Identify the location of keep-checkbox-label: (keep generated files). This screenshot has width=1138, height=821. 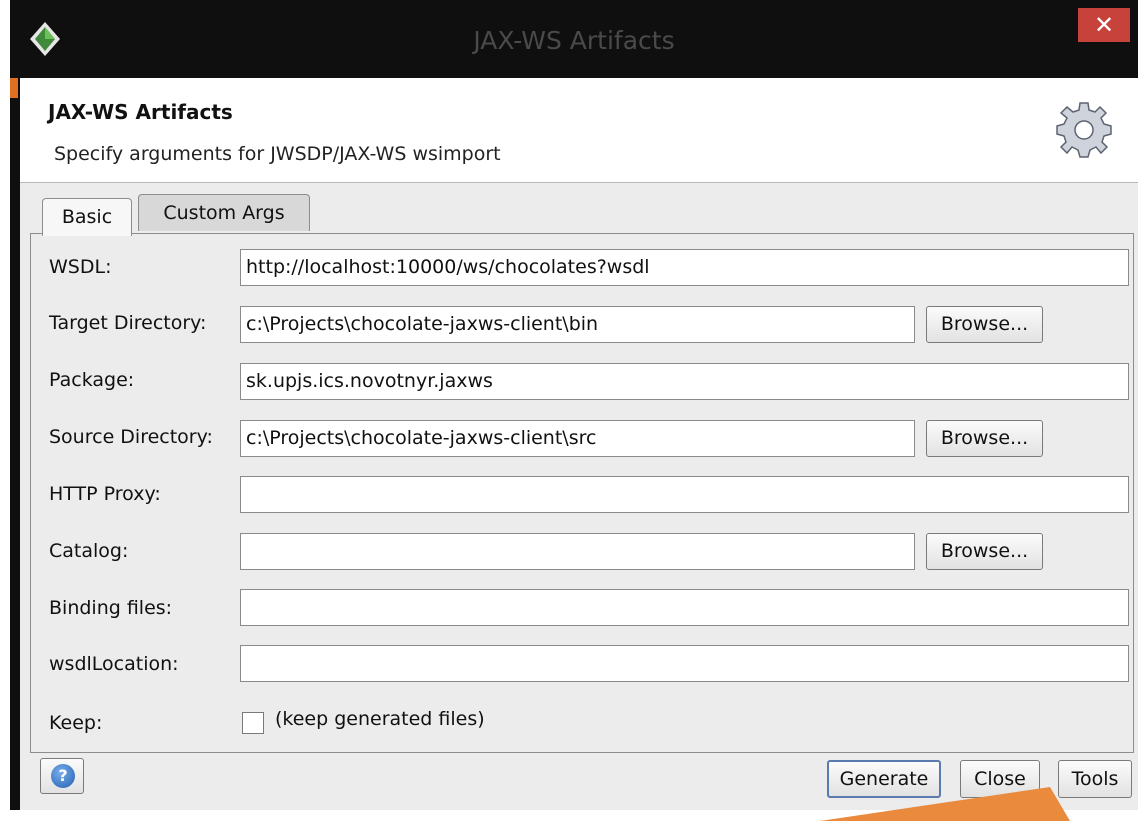
(380, 719).